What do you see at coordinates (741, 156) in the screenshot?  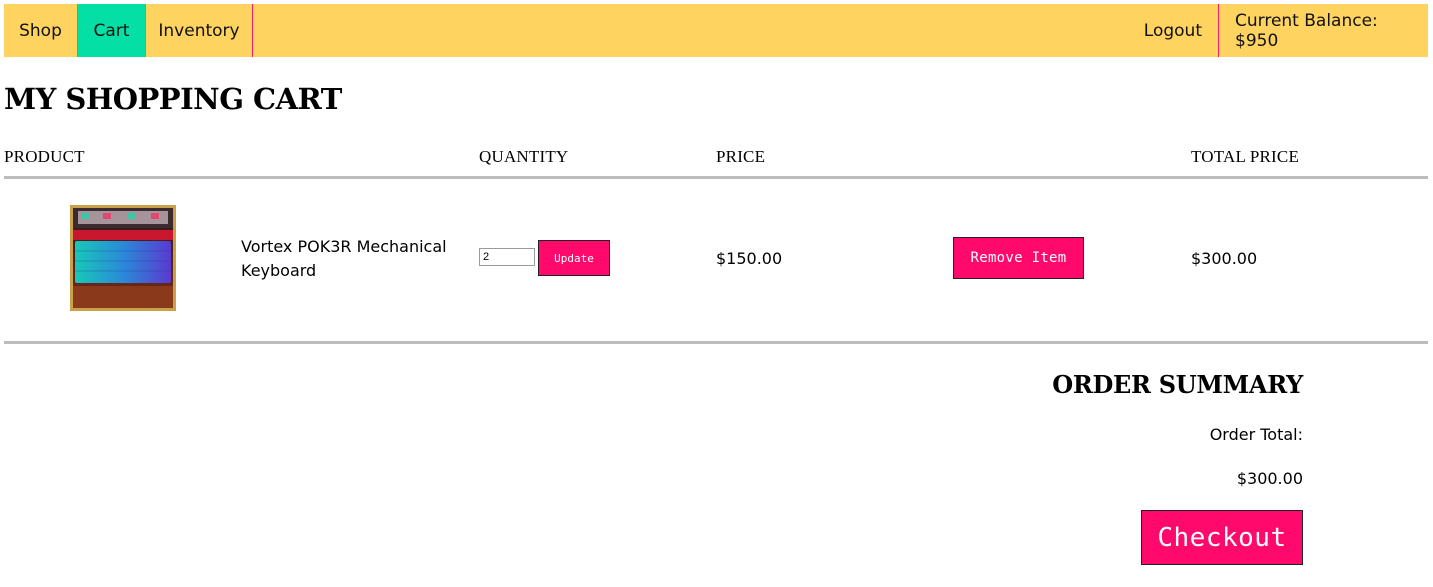 I see `column-header-price: PRICE` at bounding box center [741, 156].